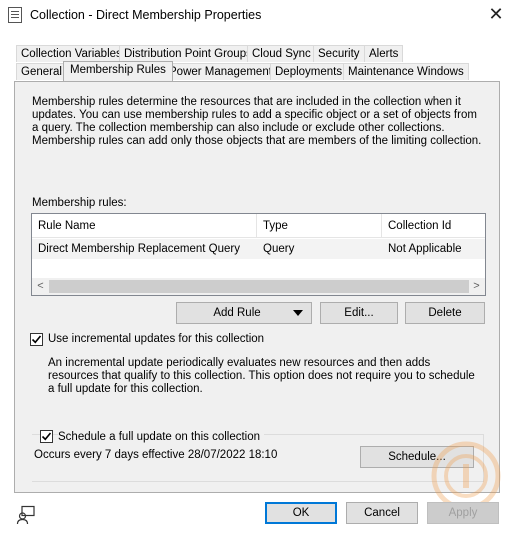 The image size is (515, 536). I want to click on tab-power-management: Power Management, so click(220, 71).